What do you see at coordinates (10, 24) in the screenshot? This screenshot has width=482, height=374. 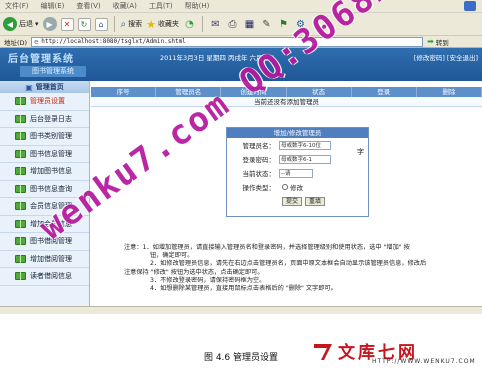 I see `back-arrow-icon: ◀` at bounding box center [10, 24].